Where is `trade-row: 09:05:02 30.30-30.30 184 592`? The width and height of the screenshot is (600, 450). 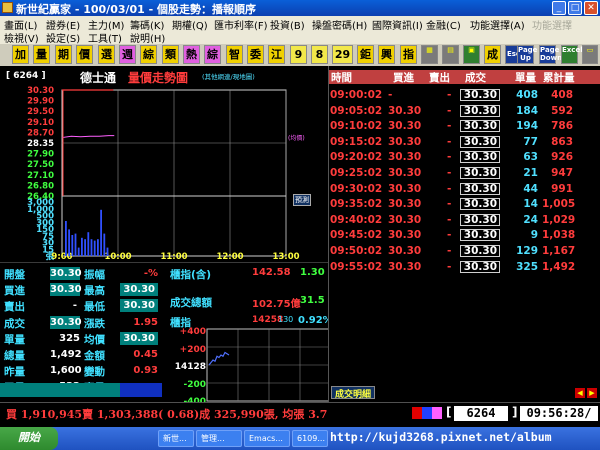 trade-row: 09:05:02 30.30-30.30 184 592 is located at coordinates (451, 112).